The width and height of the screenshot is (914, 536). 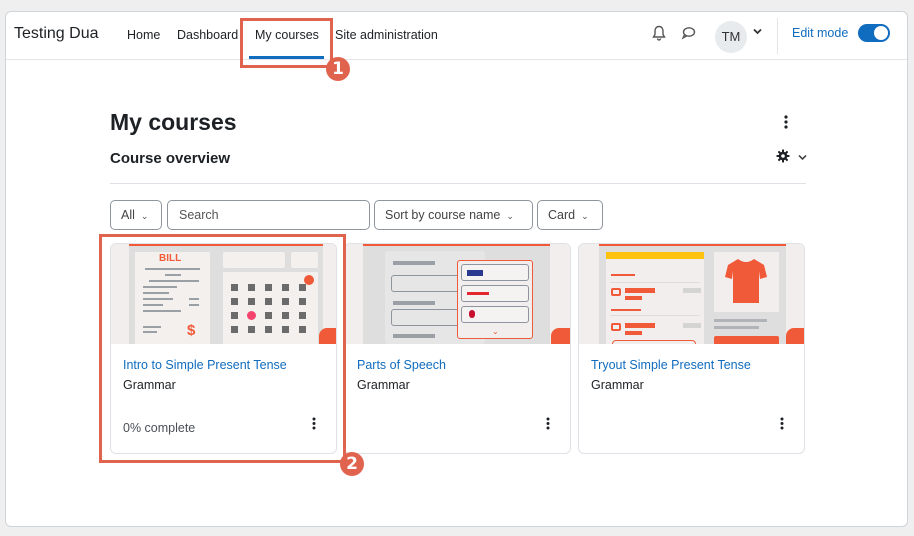 What do you see at coordinates (136, 215) in the screenshot?
I see `grouping-dropdown: All ⌄` at bounding box center [136, 215].